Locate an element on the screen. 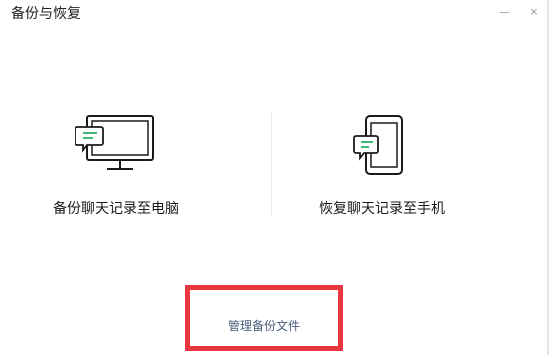 The height and width of the screenshot is (355, 549). window-title: 备份与恢复 is located at coordinates (46, 14).